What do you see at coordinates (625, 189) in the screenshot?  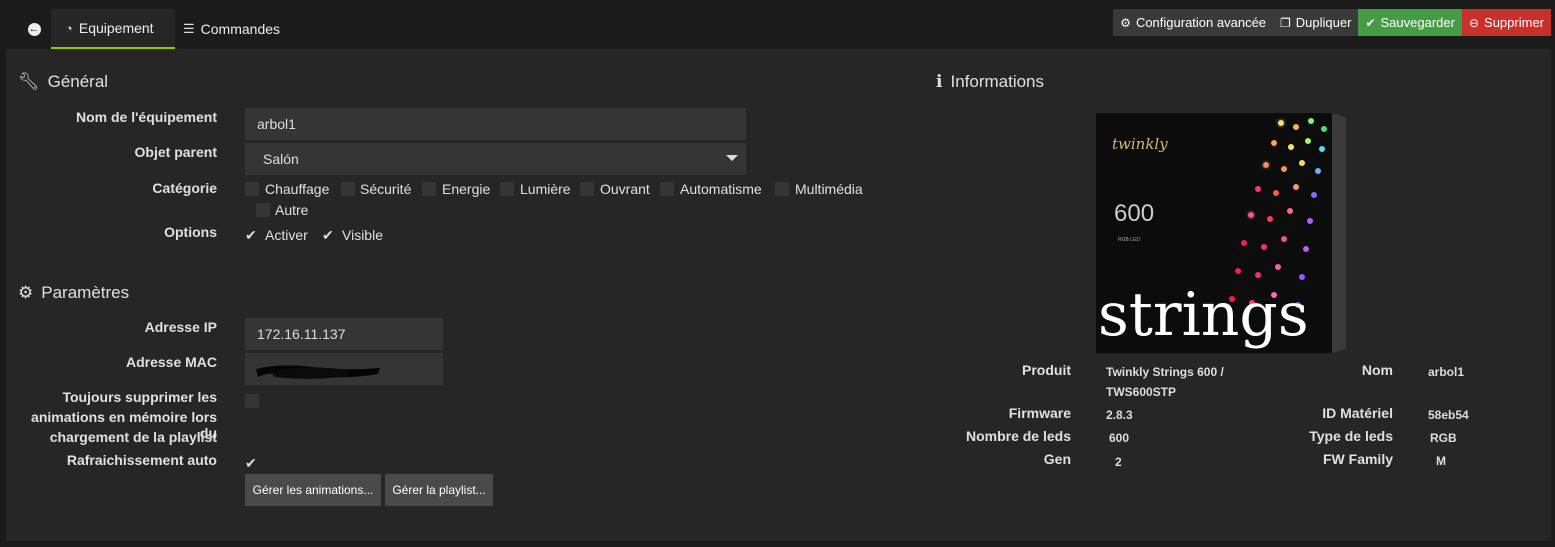 I see `category-label-item: Ouvrant` at bounding box center [625, 189].